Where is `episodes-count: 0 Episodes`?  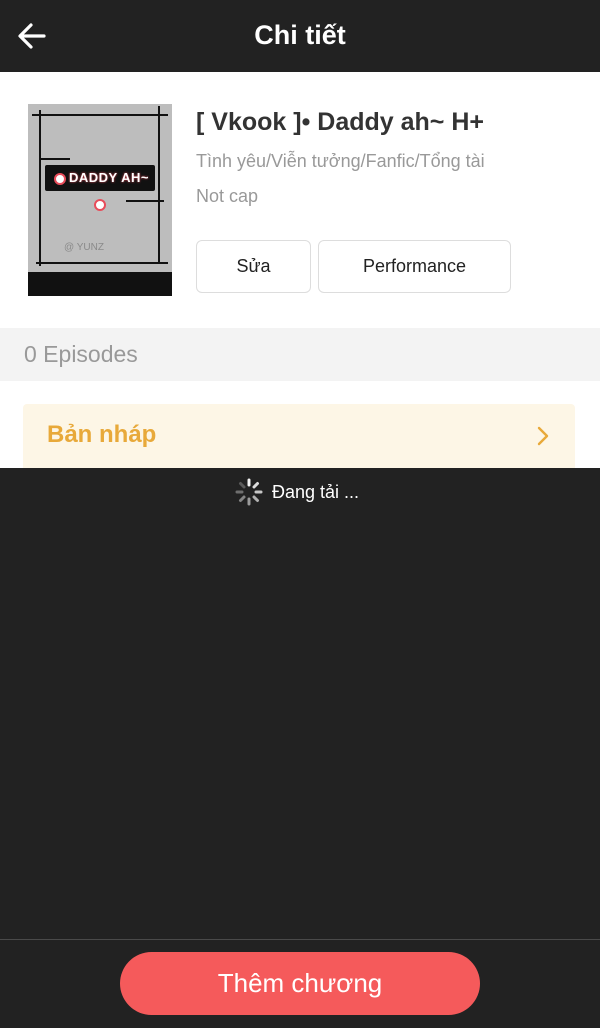 episodes-count: 0 Episodes is located at coordinates (81, 354).